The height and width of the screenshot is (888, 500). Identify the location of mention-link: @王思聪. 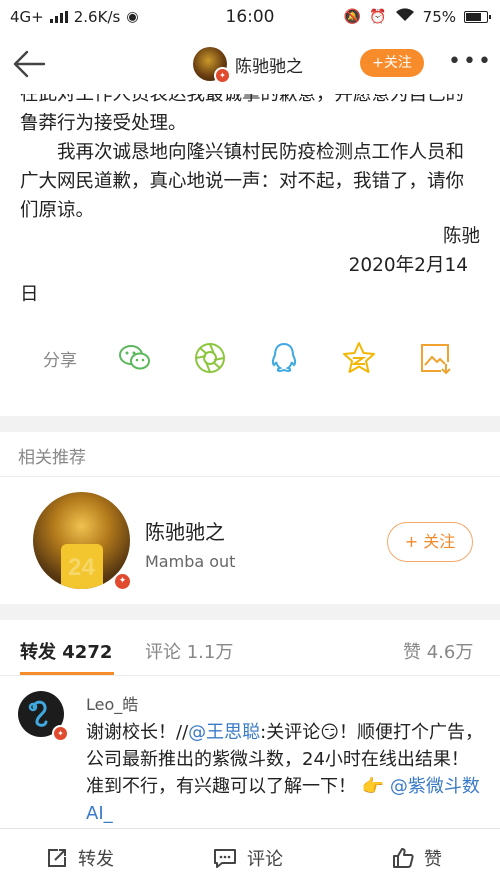
(224, 732).